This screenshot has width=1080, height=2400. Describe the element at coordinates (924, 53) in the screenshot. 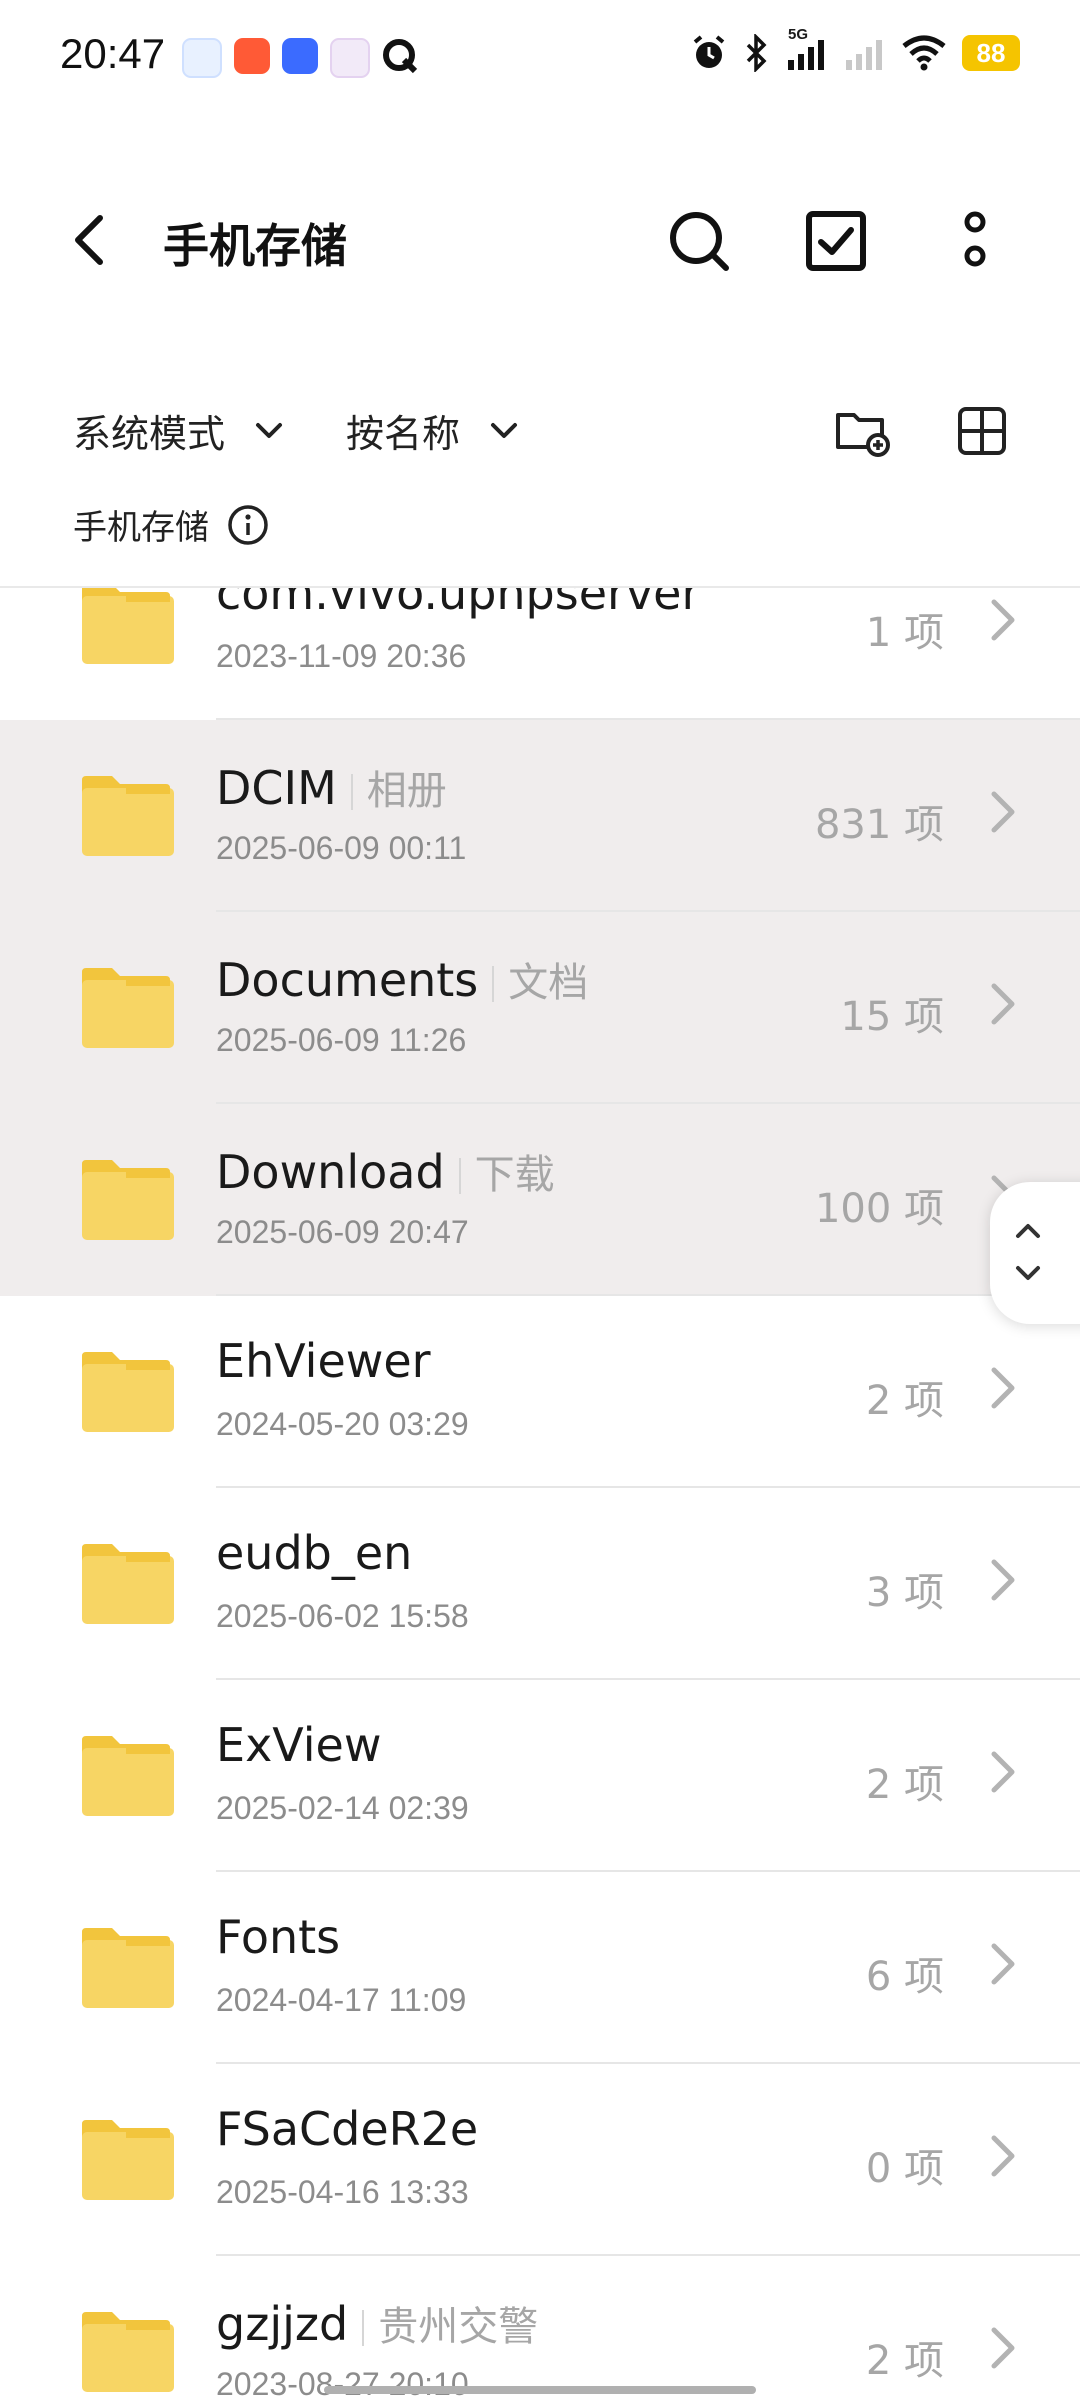

I see `wifi-icon` at that location.